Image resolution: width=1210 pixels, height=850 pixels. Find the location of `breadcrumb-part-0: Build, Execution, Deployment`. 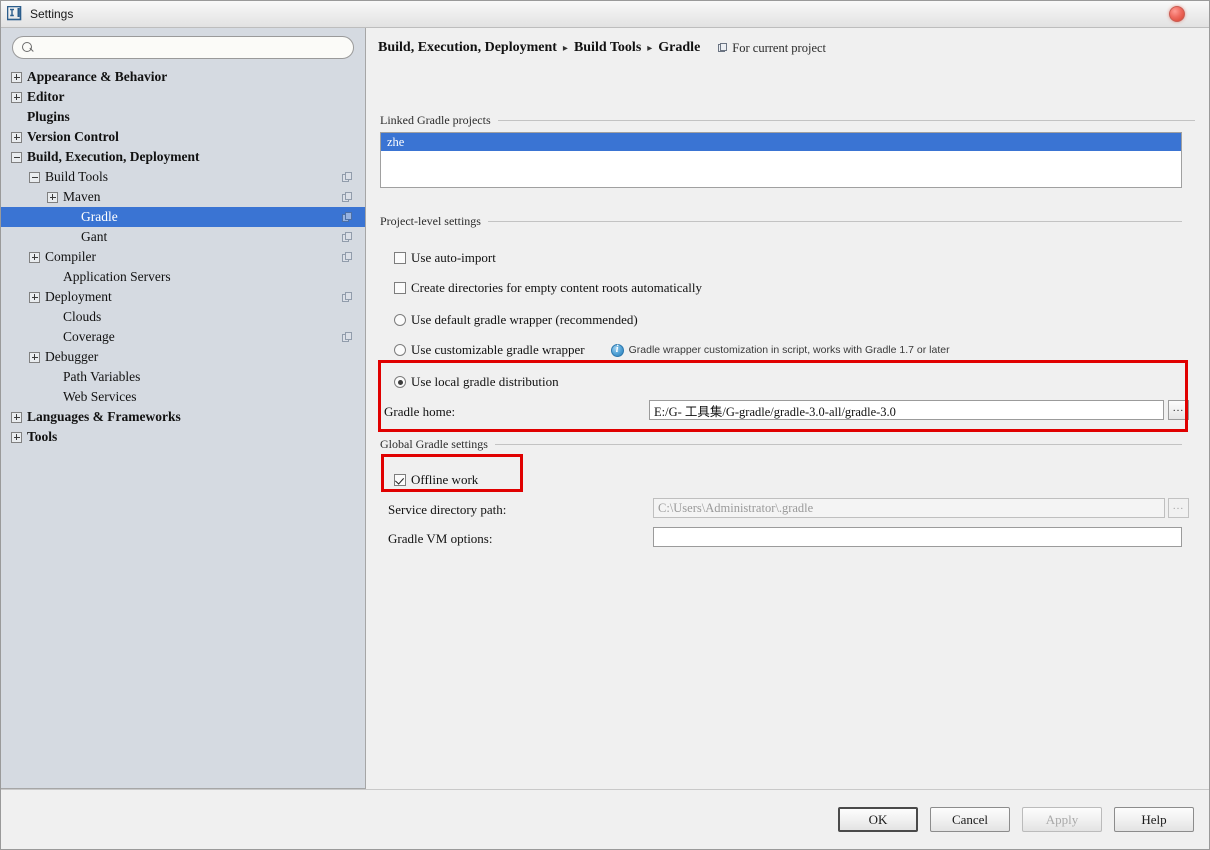

breadcrumb-part-0: Build, Execution, Deployment is located at coordinates (467, 48).